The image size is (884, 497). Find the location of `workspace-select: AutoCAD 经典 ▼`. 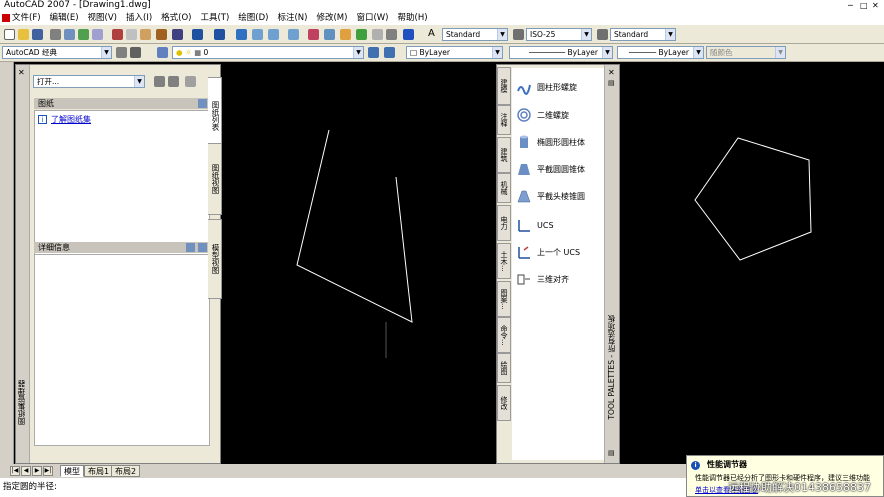

workspace-select: AutoCAD 经典 ▼ is located at coordinates (57, 52).